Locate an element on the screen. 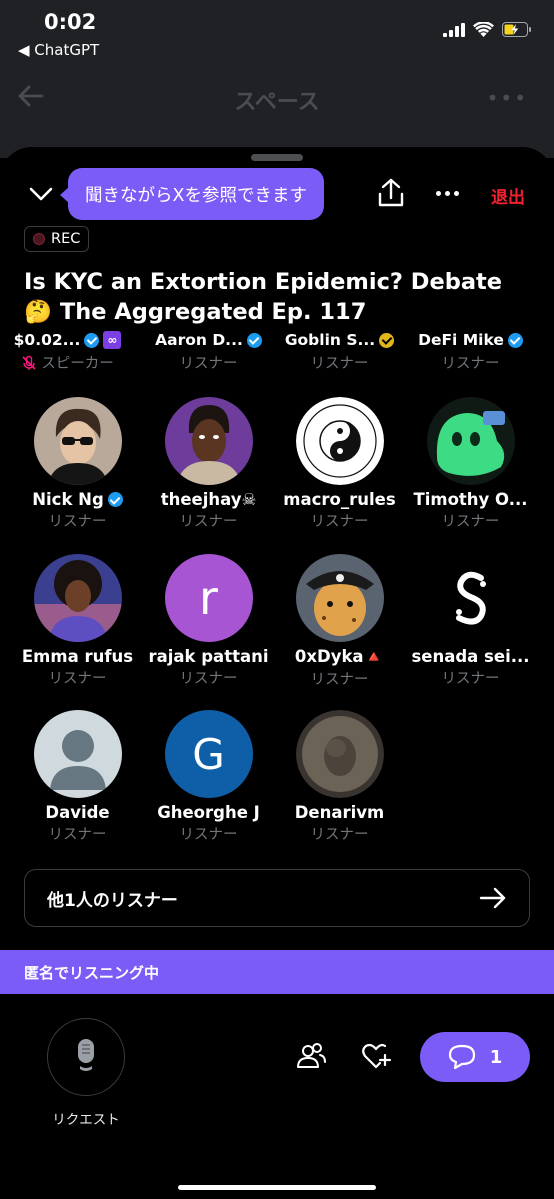 The width and height of the screenshot is (554, 1199). listener-card: Davide リスナー is located at coordinates (77, 777).